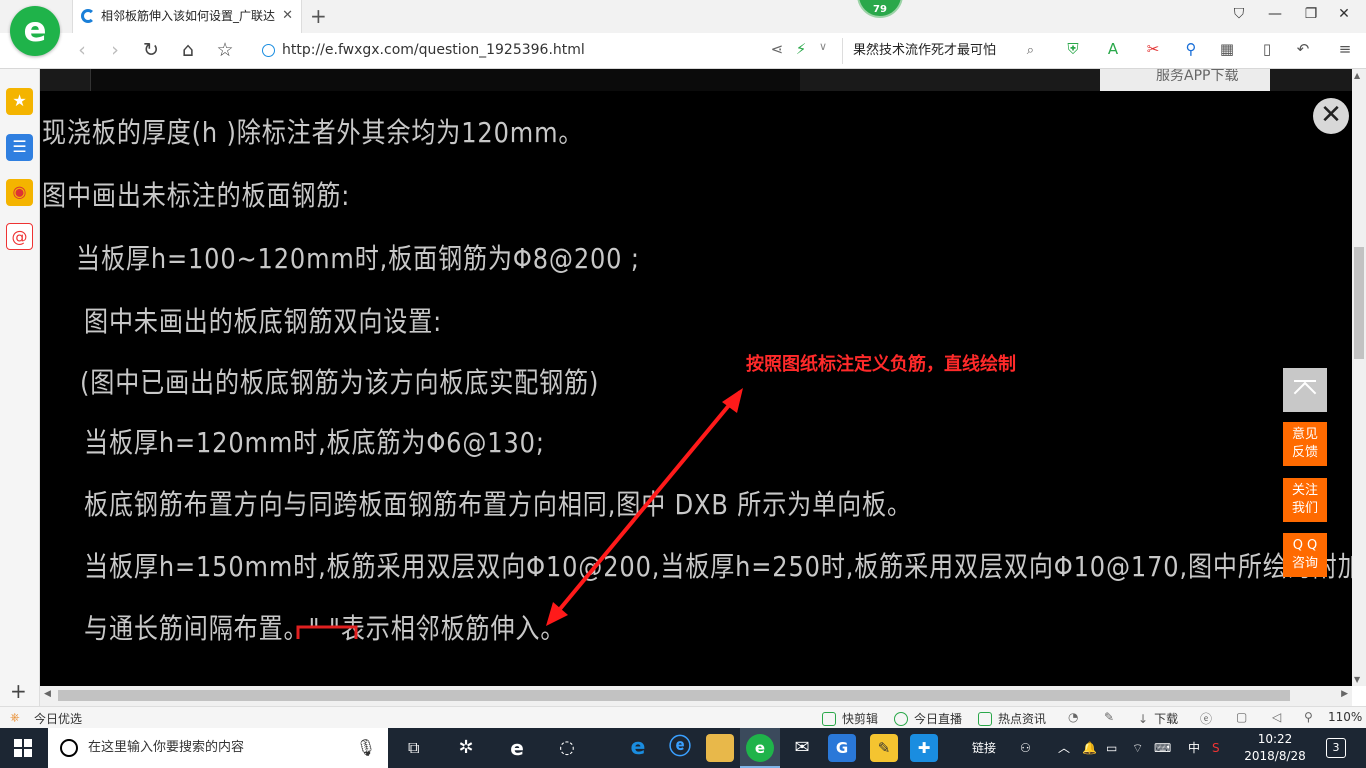 The image size is (1366, 768). I want to click on forward-button: ›, so click(115, 50).